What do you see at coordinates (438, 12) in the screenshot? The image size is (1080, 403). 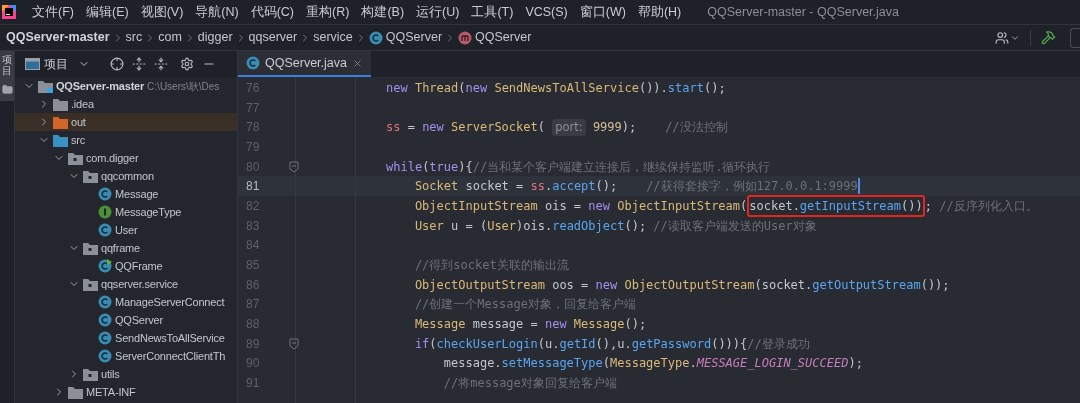 I see `menu-item: 运行(U)` at bounding box center [438, 12].